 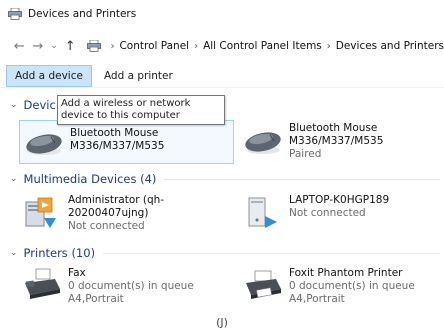 What do you see at coordinates (38, 46) in the screenshot?
I see `forward-arrow-icon: →` at bounding box center [38, 46].